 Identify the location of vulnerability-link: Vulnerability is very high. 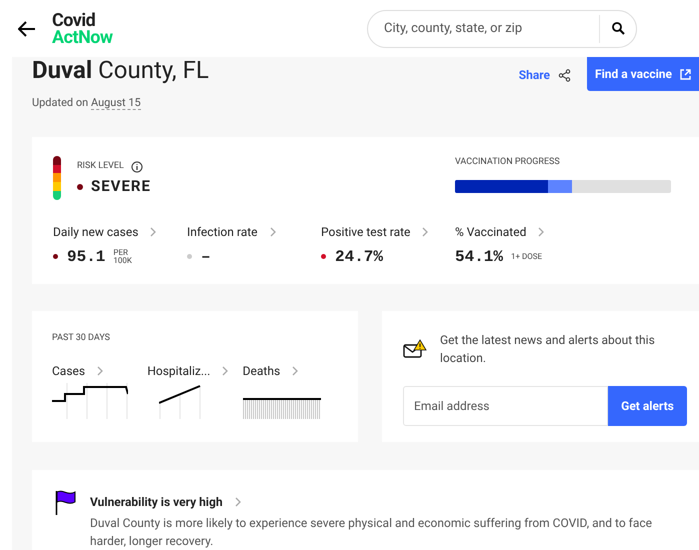
(390, 502).